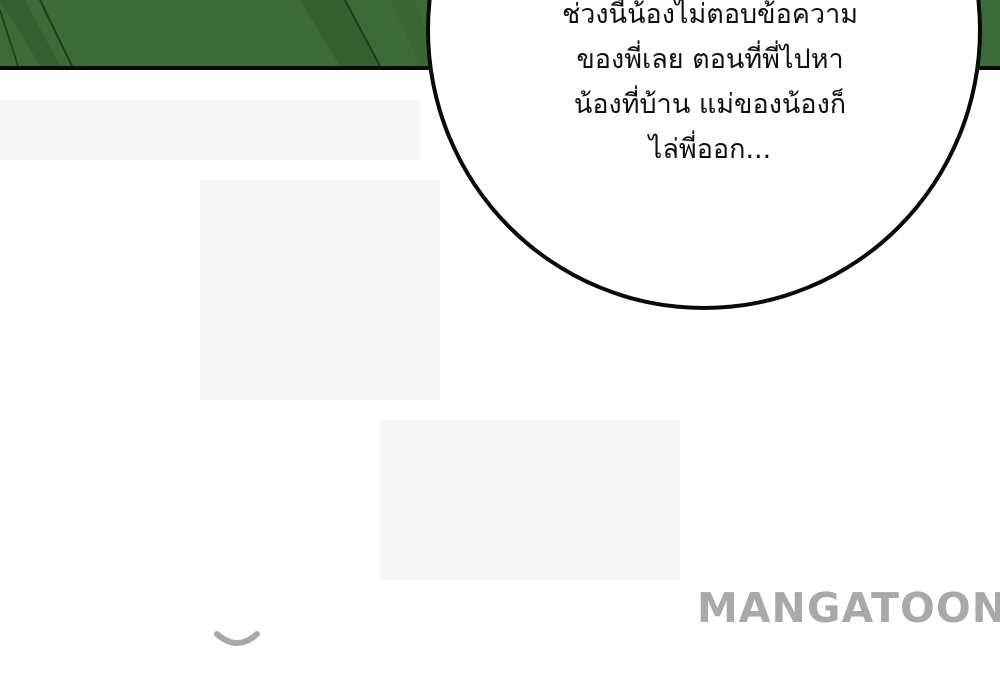  Describe the element at coordinates (710, 59) in the screenshot. I see `speech-line: ของพี่เลย ตอนที่พี่ไปหา` at that location.